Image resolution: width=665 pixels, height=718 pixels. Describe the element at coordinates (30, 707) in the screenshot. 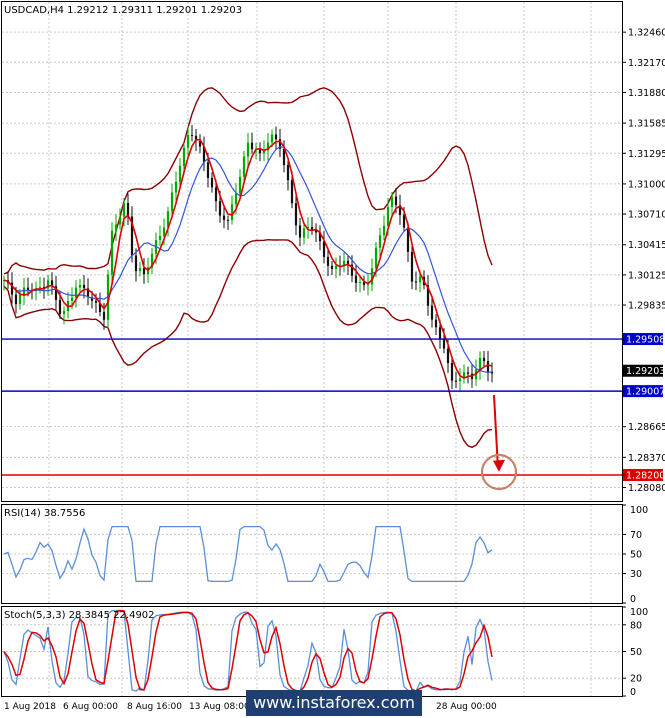

I see `time-tick-label: 1 Aug 2018` at that location.